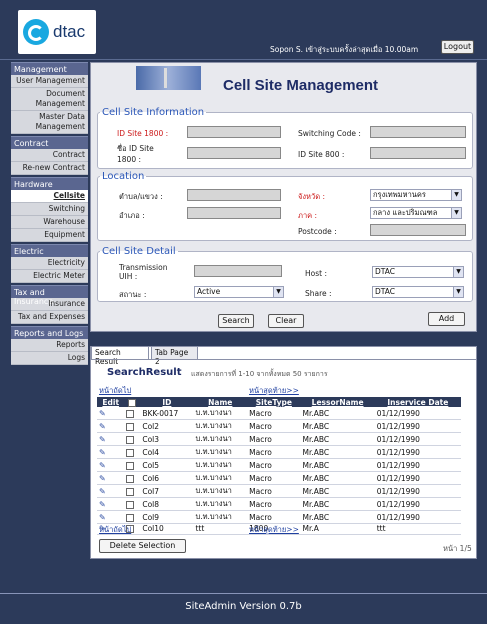  What do you see at coordinates (418, 272) in the screenshot?
I see `host-select: DTAC ▼` at bounding box center [418, 272].